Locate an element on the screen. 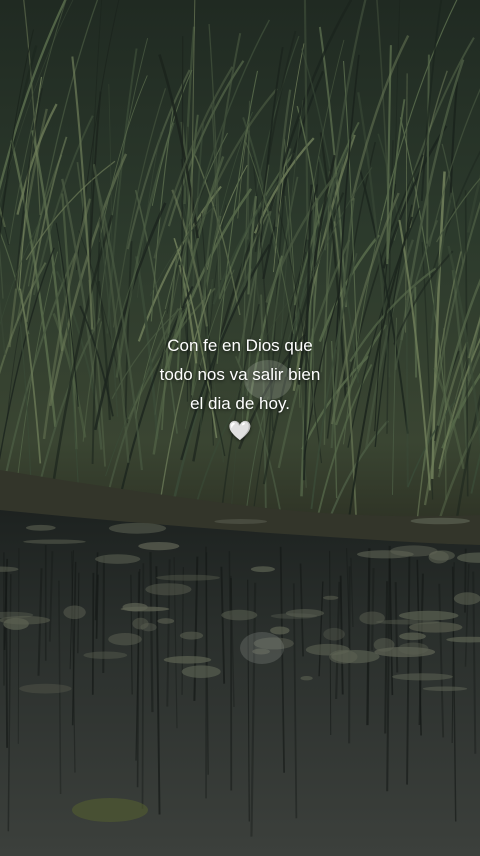 The image size is (480, 856). egret-reflection is located at coordinates (262, 648).